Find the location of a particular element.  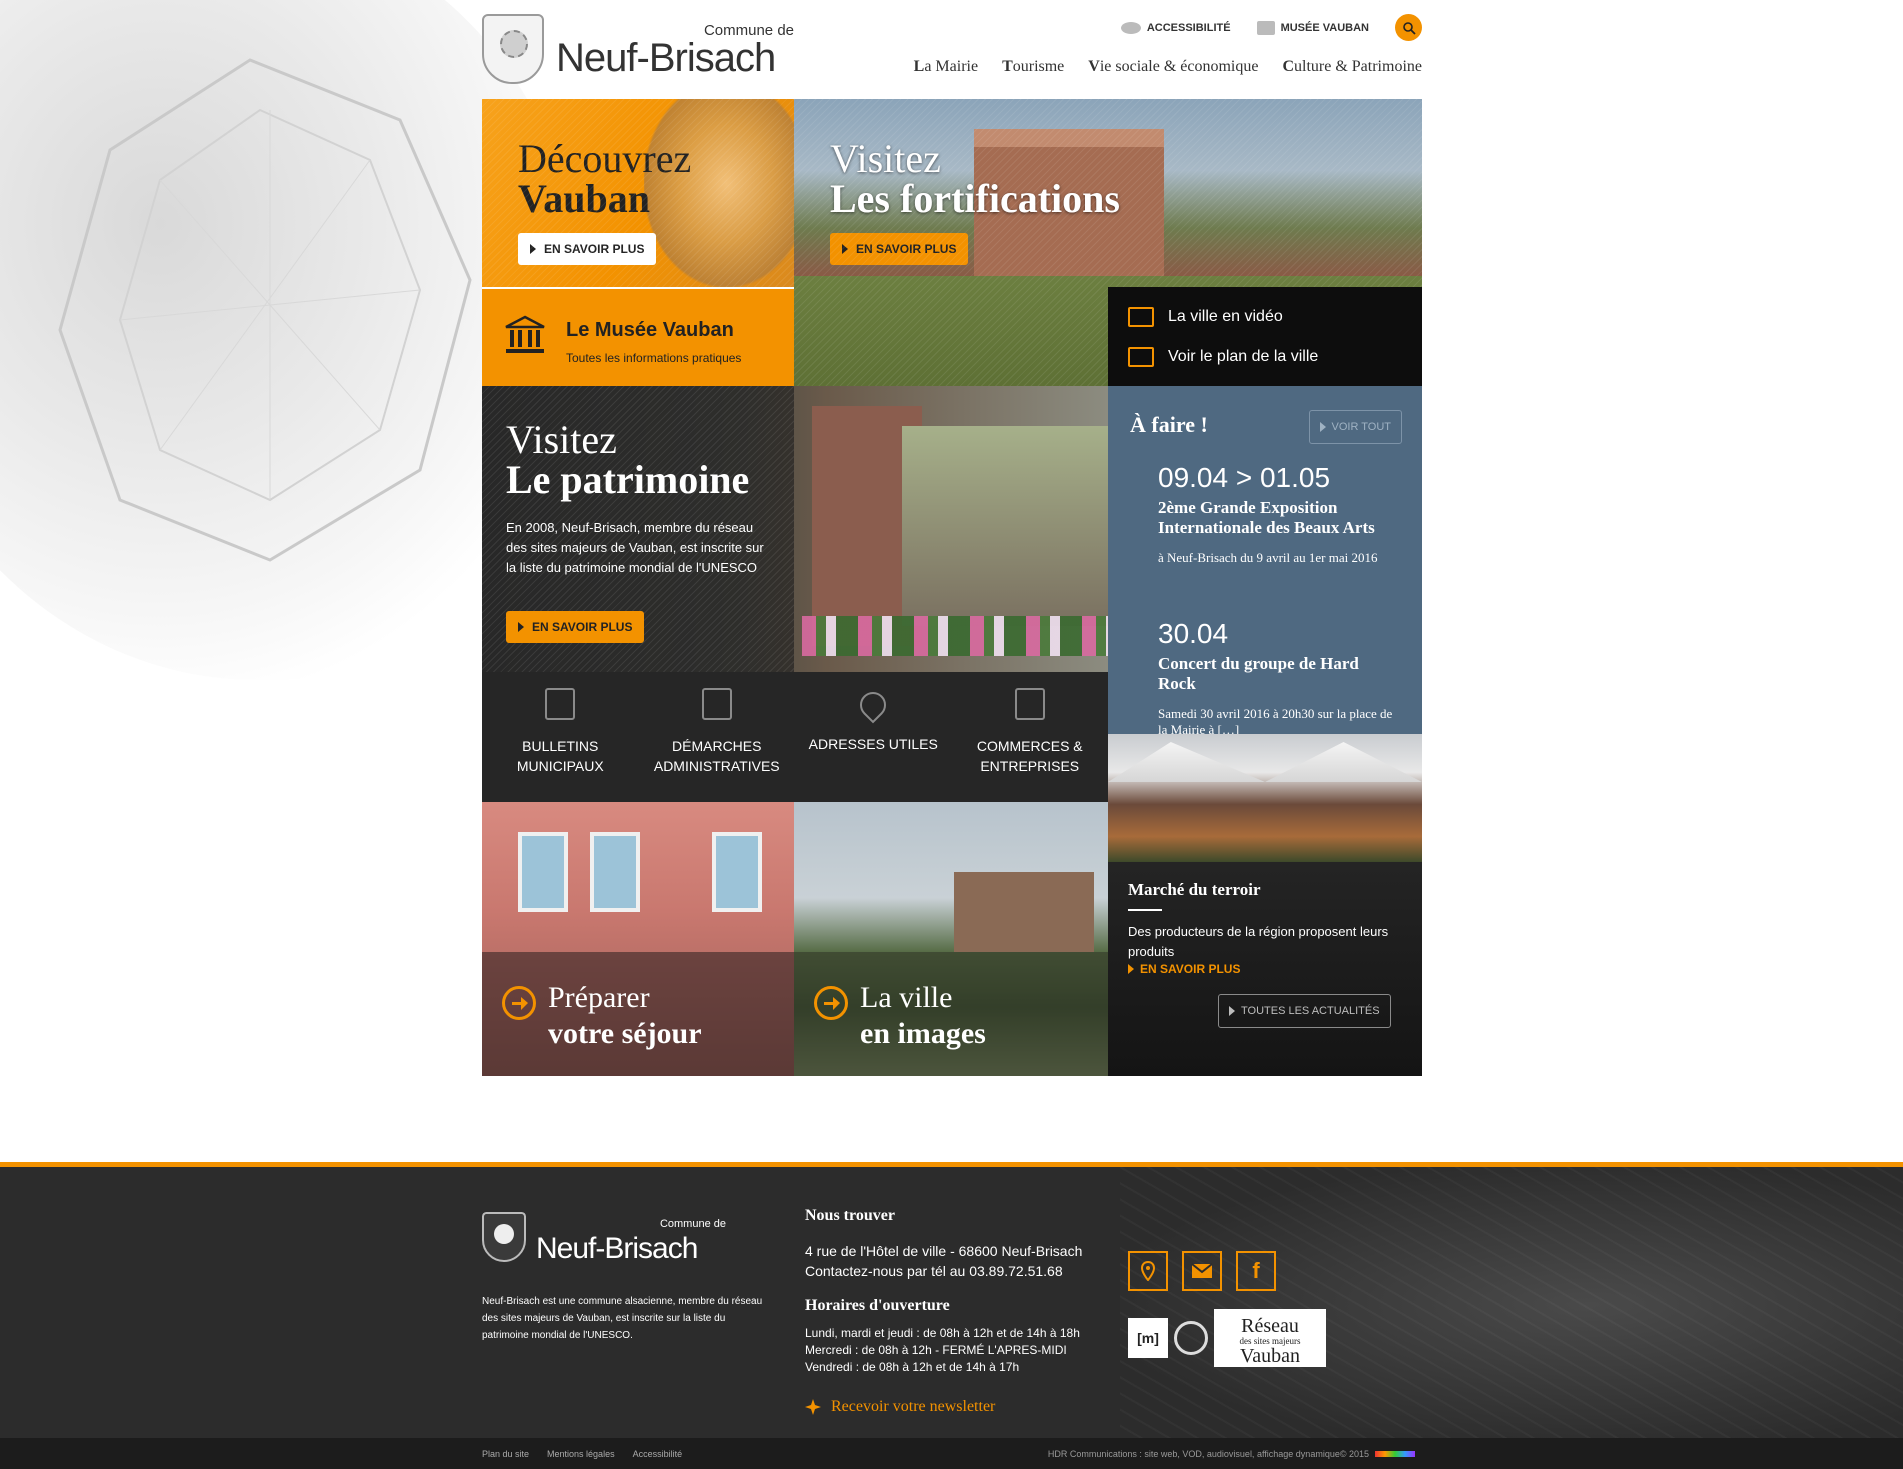

quick-link-demarches: DÉMARCHES ADMINISTRATIVES is located at coordinates (717, 737).